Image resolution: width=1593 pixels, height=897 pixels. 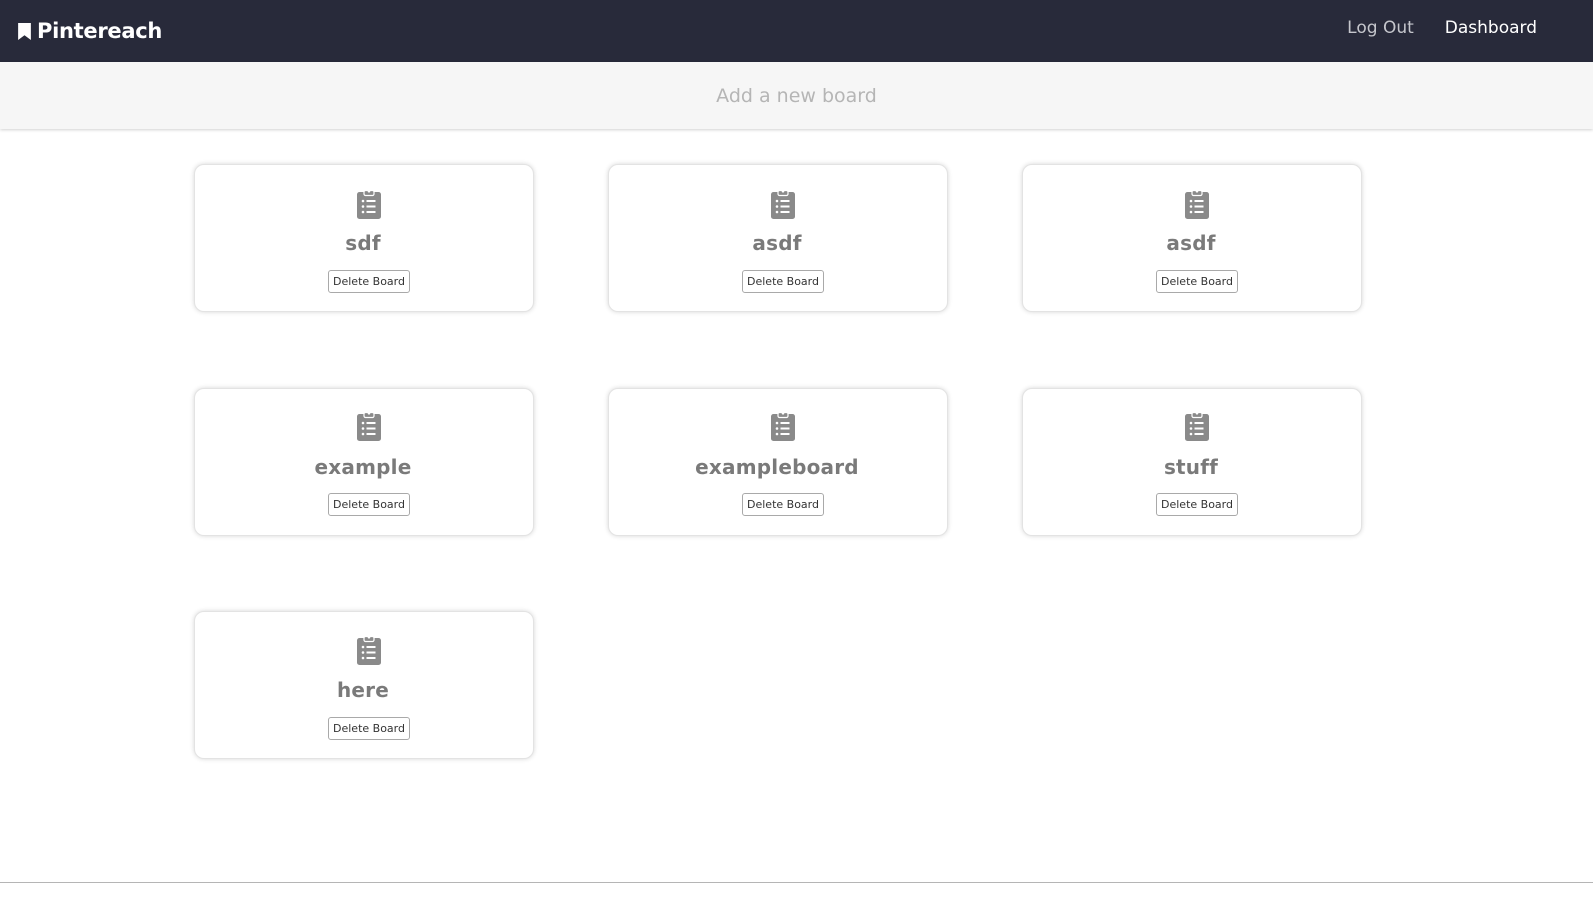 I want to click on board-name: here, so click(x=363, y=690).